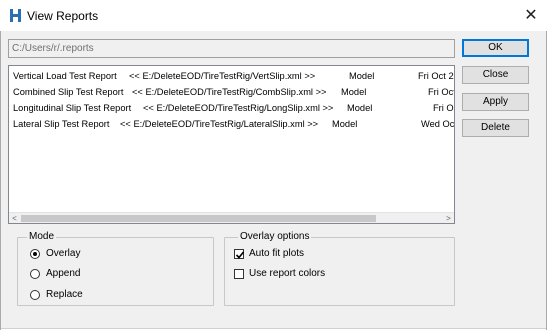  Describe the element at coordinates (531, 15) in the screenshot. I see `close-icon: ✕` at that location.